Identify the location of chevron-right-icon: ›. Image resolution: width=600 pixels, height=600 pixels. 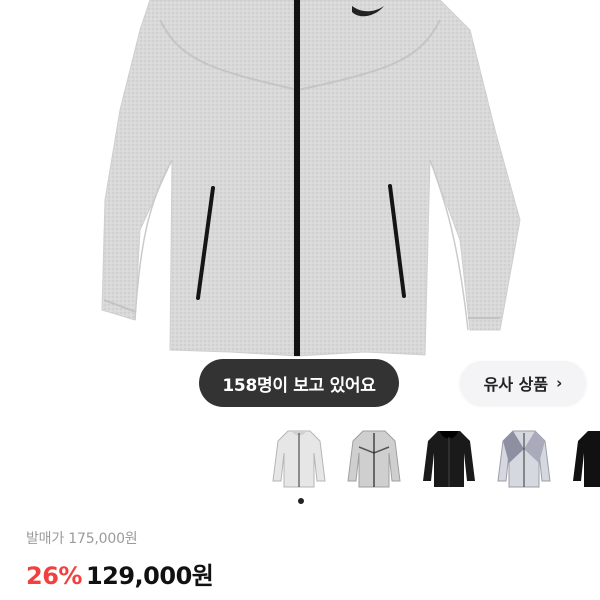
(559, 383).